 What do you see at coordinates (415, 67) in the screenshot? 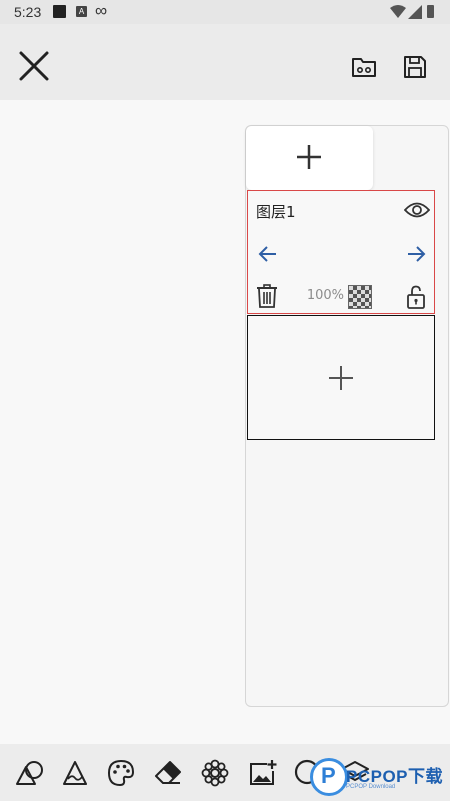
I see `save-icon` at bounding box center [415, 67].